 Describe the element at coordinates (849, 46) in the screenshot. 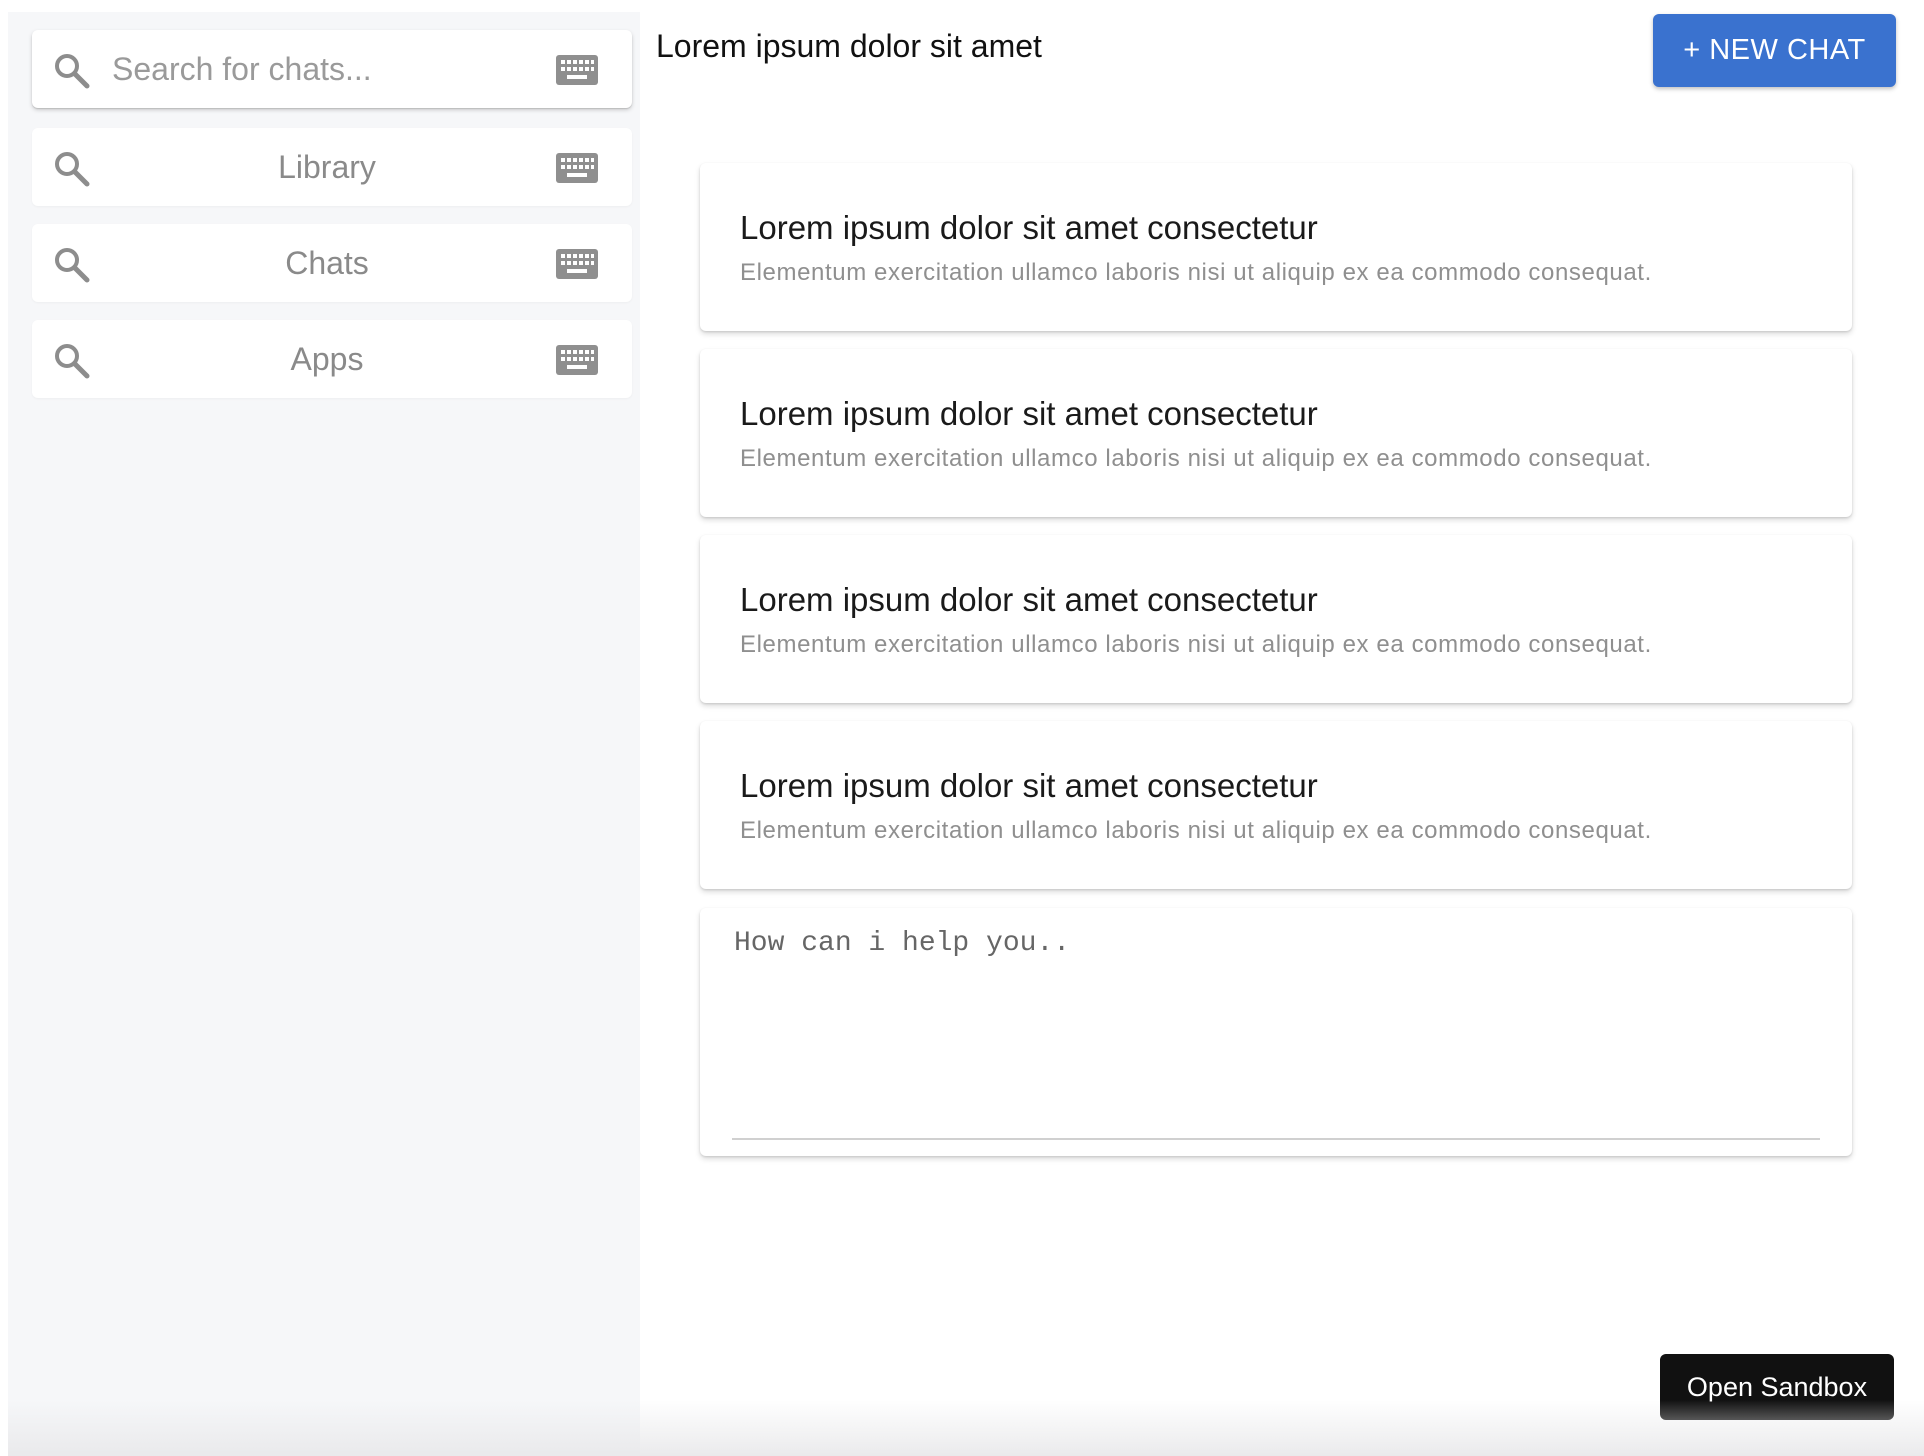

I see `page-title: Lorem ipsum dolor sit amet` at that location.